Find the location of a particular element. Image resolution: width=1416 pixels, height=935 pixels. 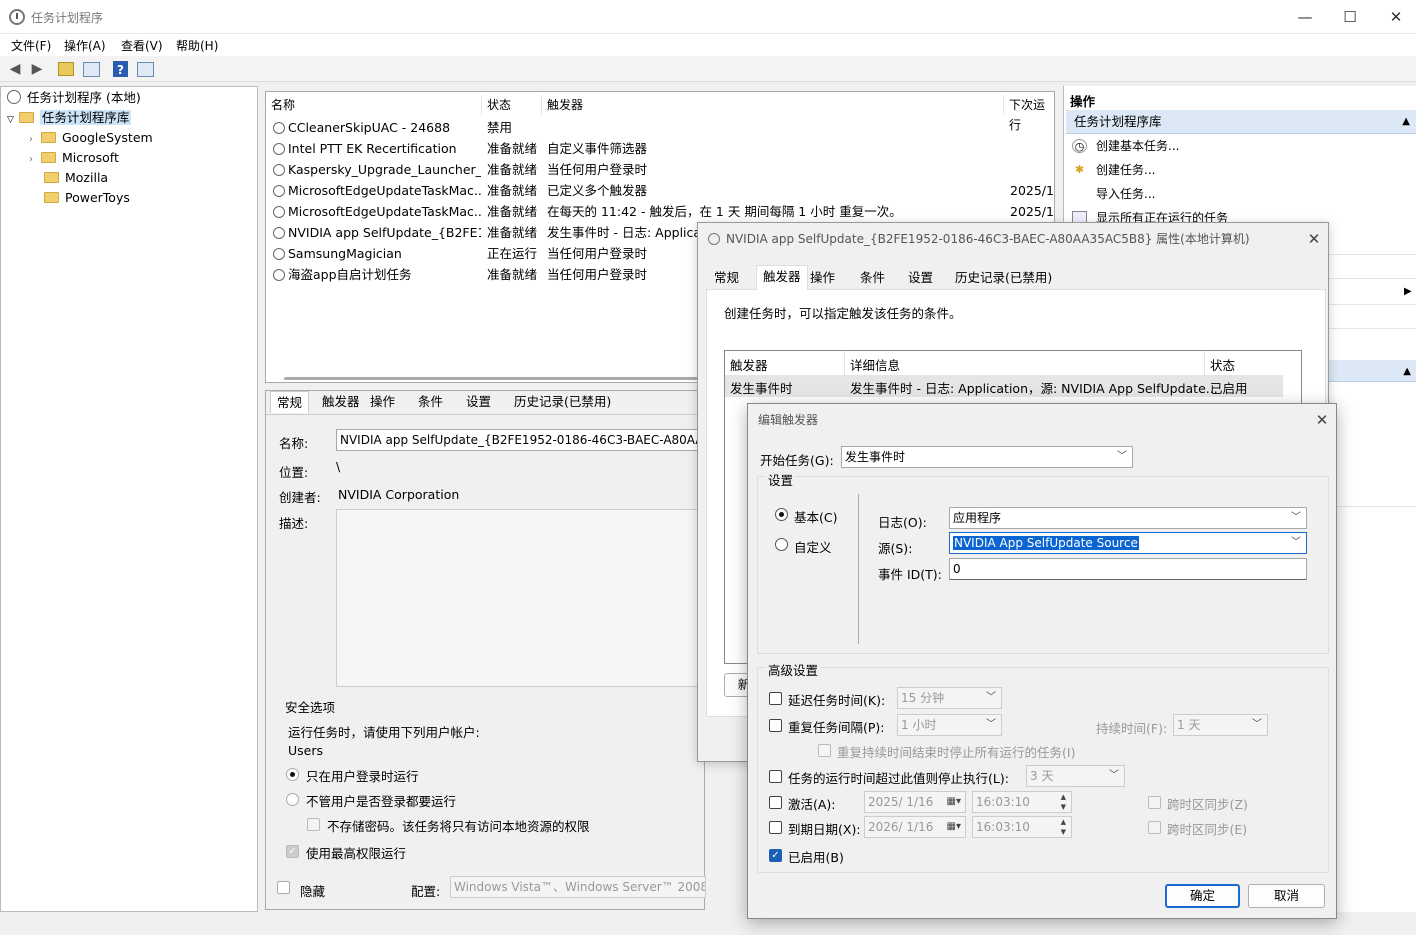

col-trigger: 触发器 is located at coordinates (749, 364).